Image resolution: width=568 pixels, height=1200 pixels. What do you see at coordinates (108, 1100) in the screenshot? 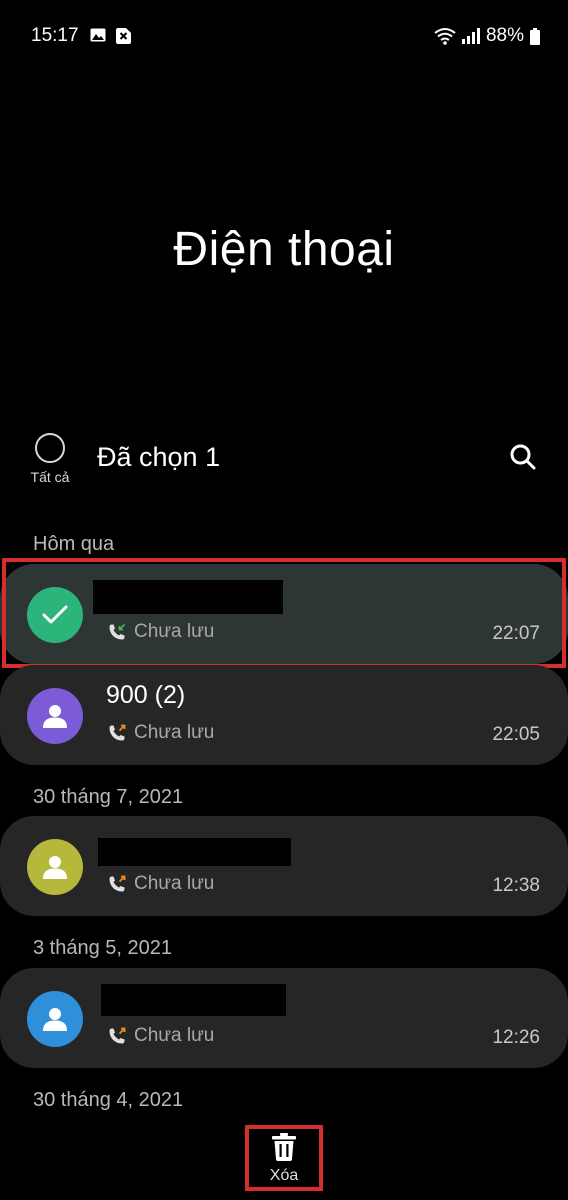
I see `section-header: 30 tháng 4, 2021` at bounding box center [108, 1100].